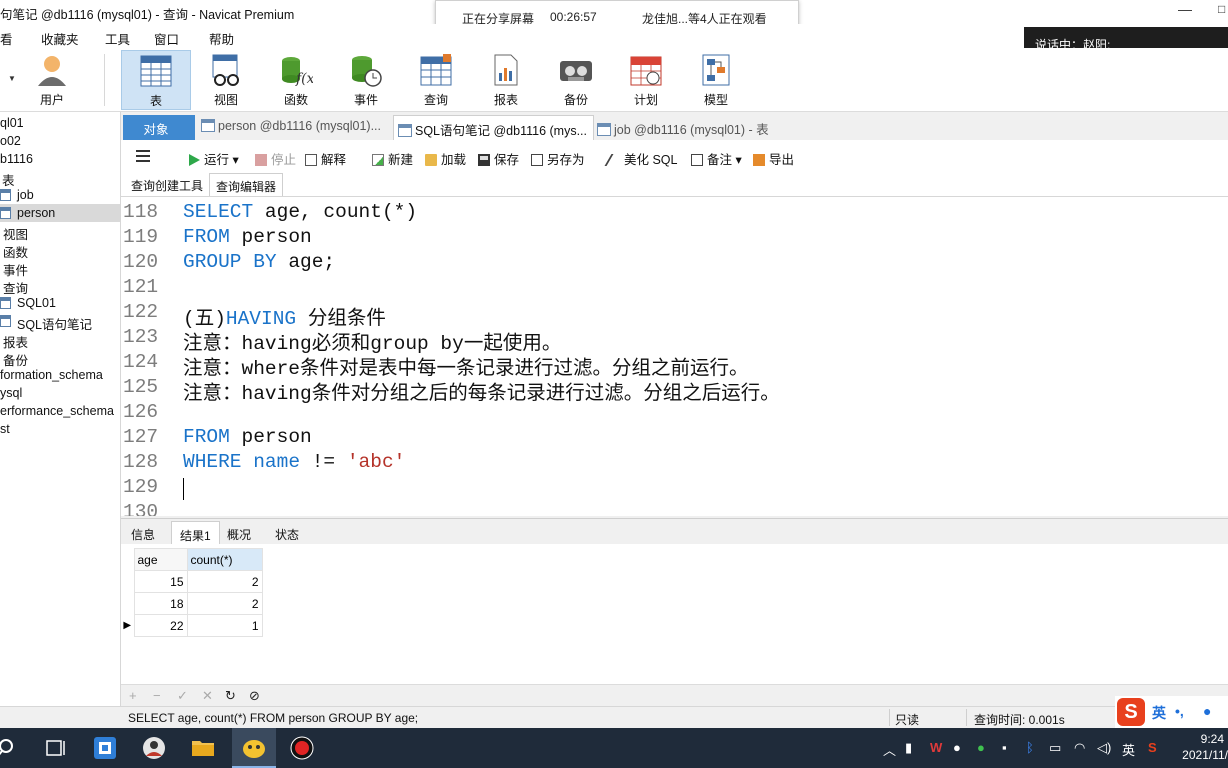 This screenshot has width=1228, height=768. I want to click on ime-punctuation: •,, so click(1179, 711).